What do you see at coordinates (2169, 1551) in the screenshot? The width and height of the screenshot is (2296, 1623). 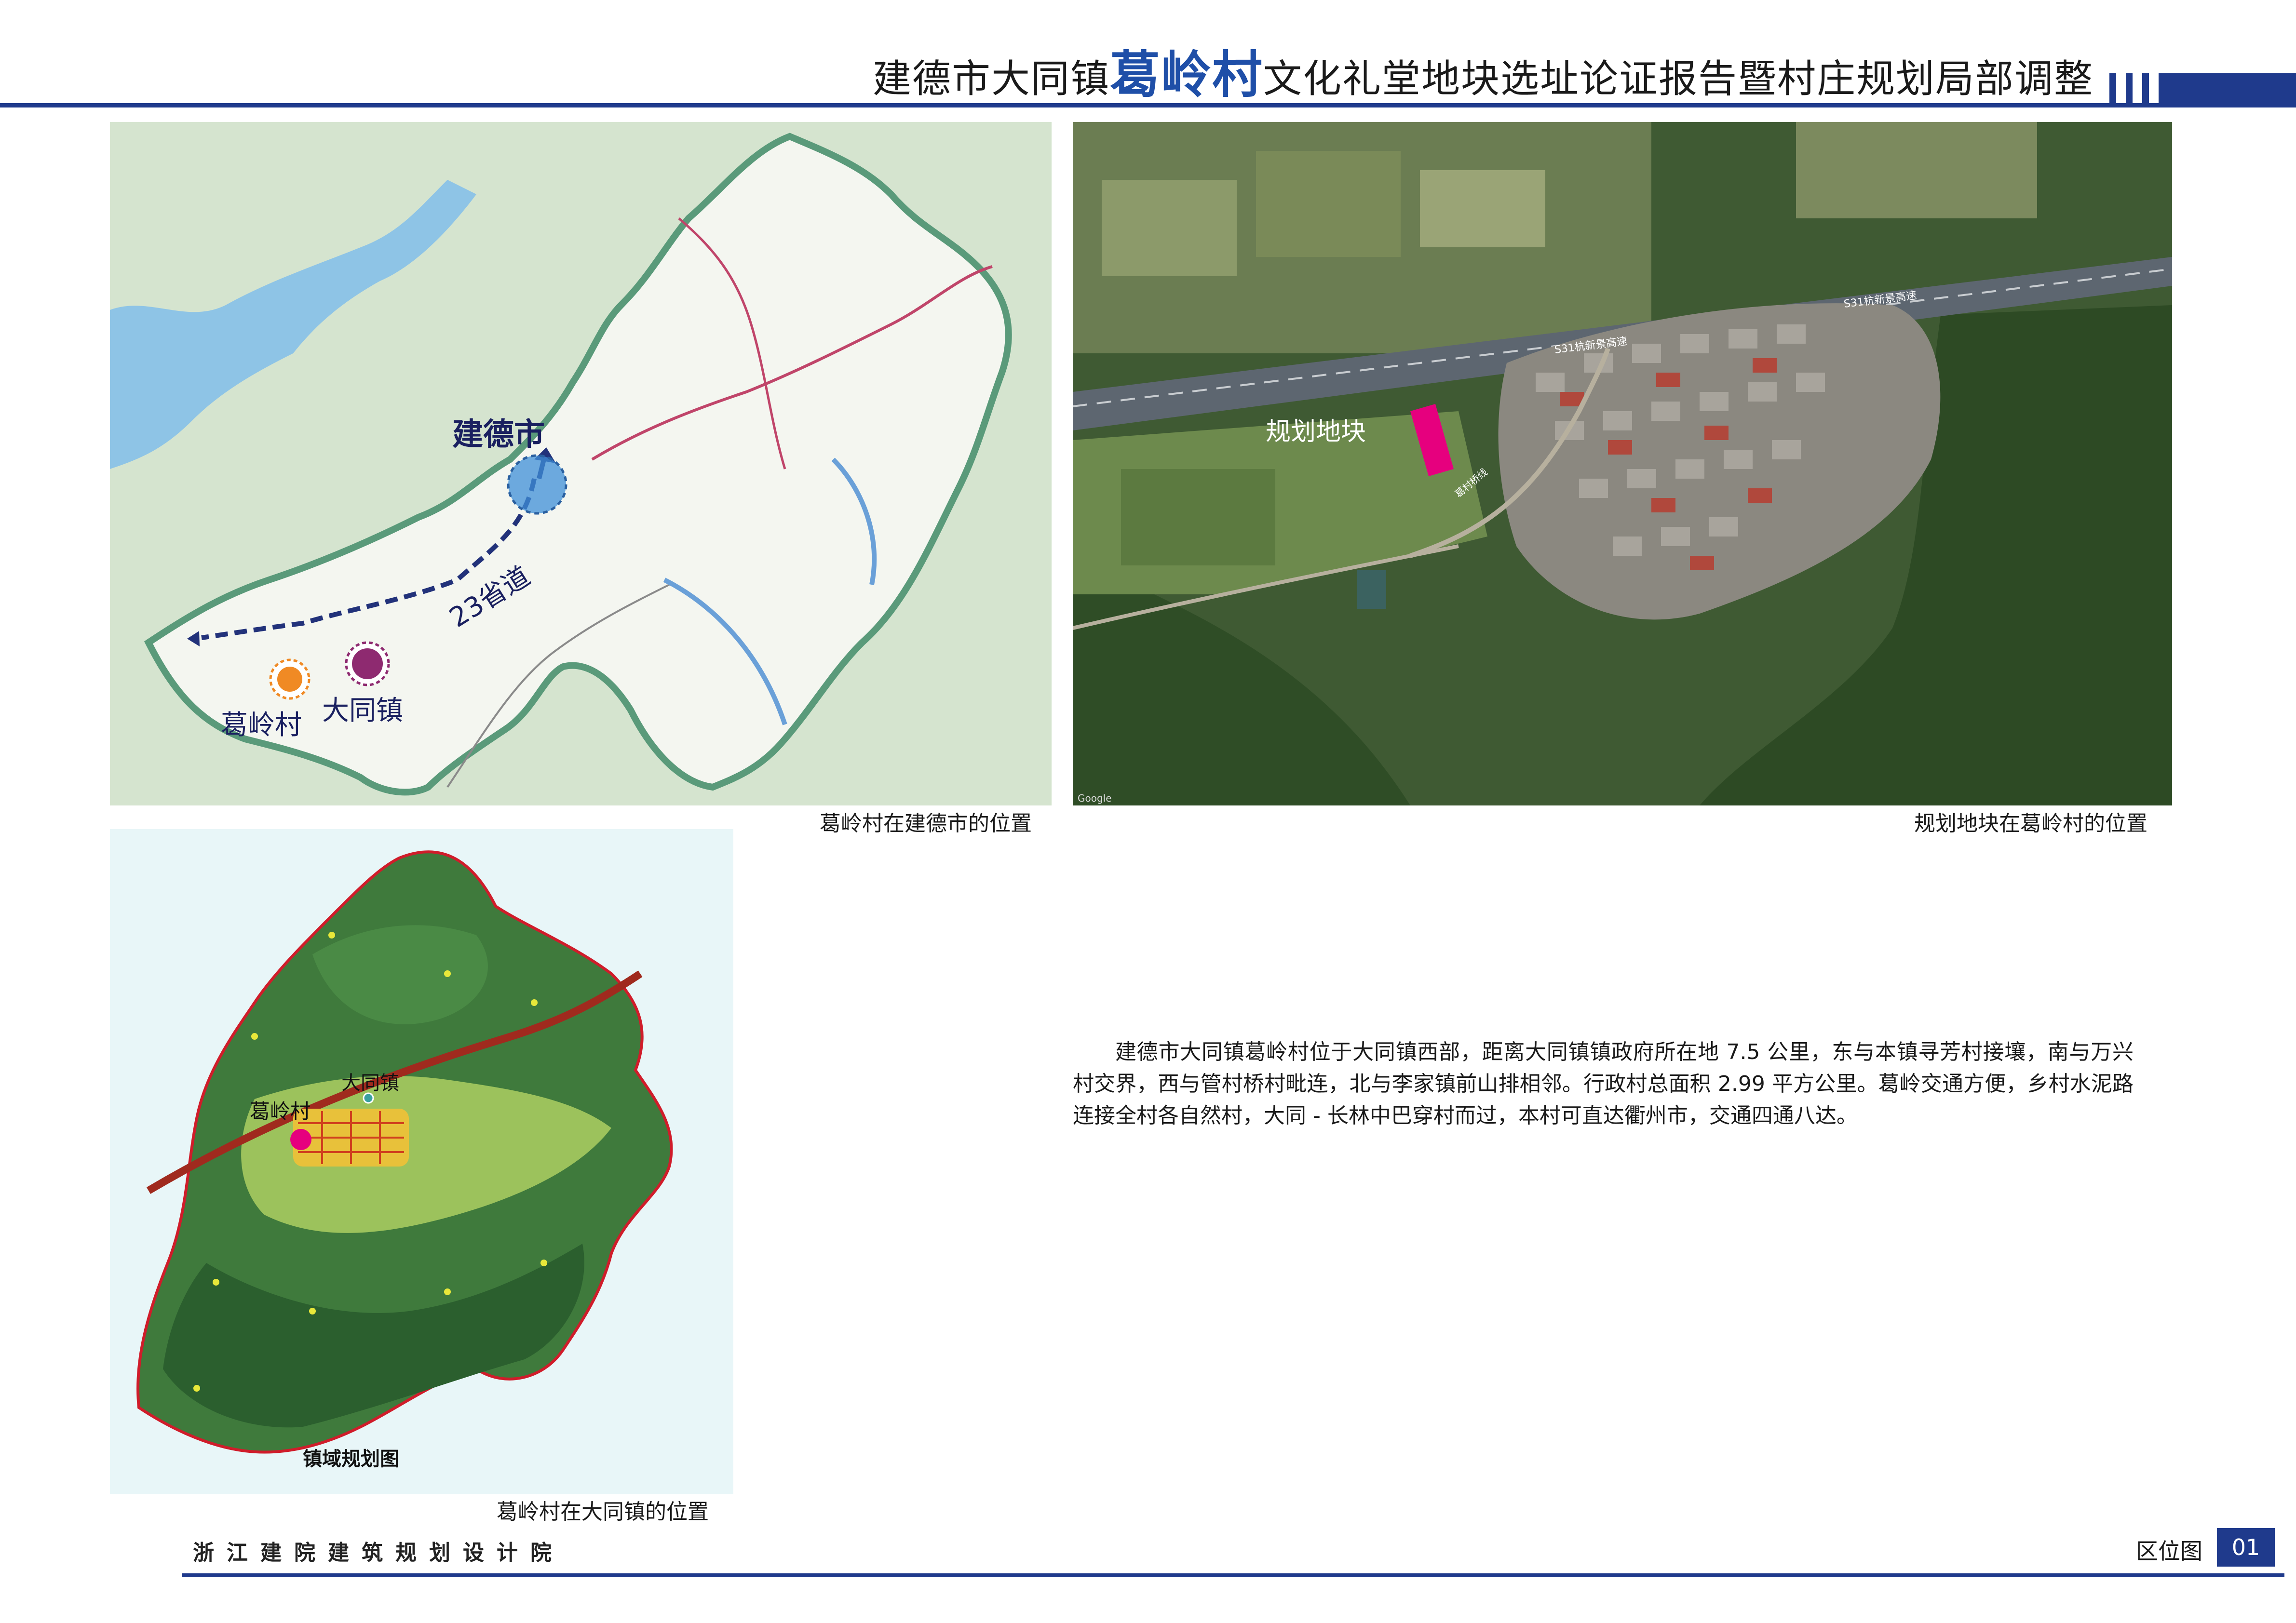 I see `footer-section-label: 区位图` at bounding box center [2169, 1551].